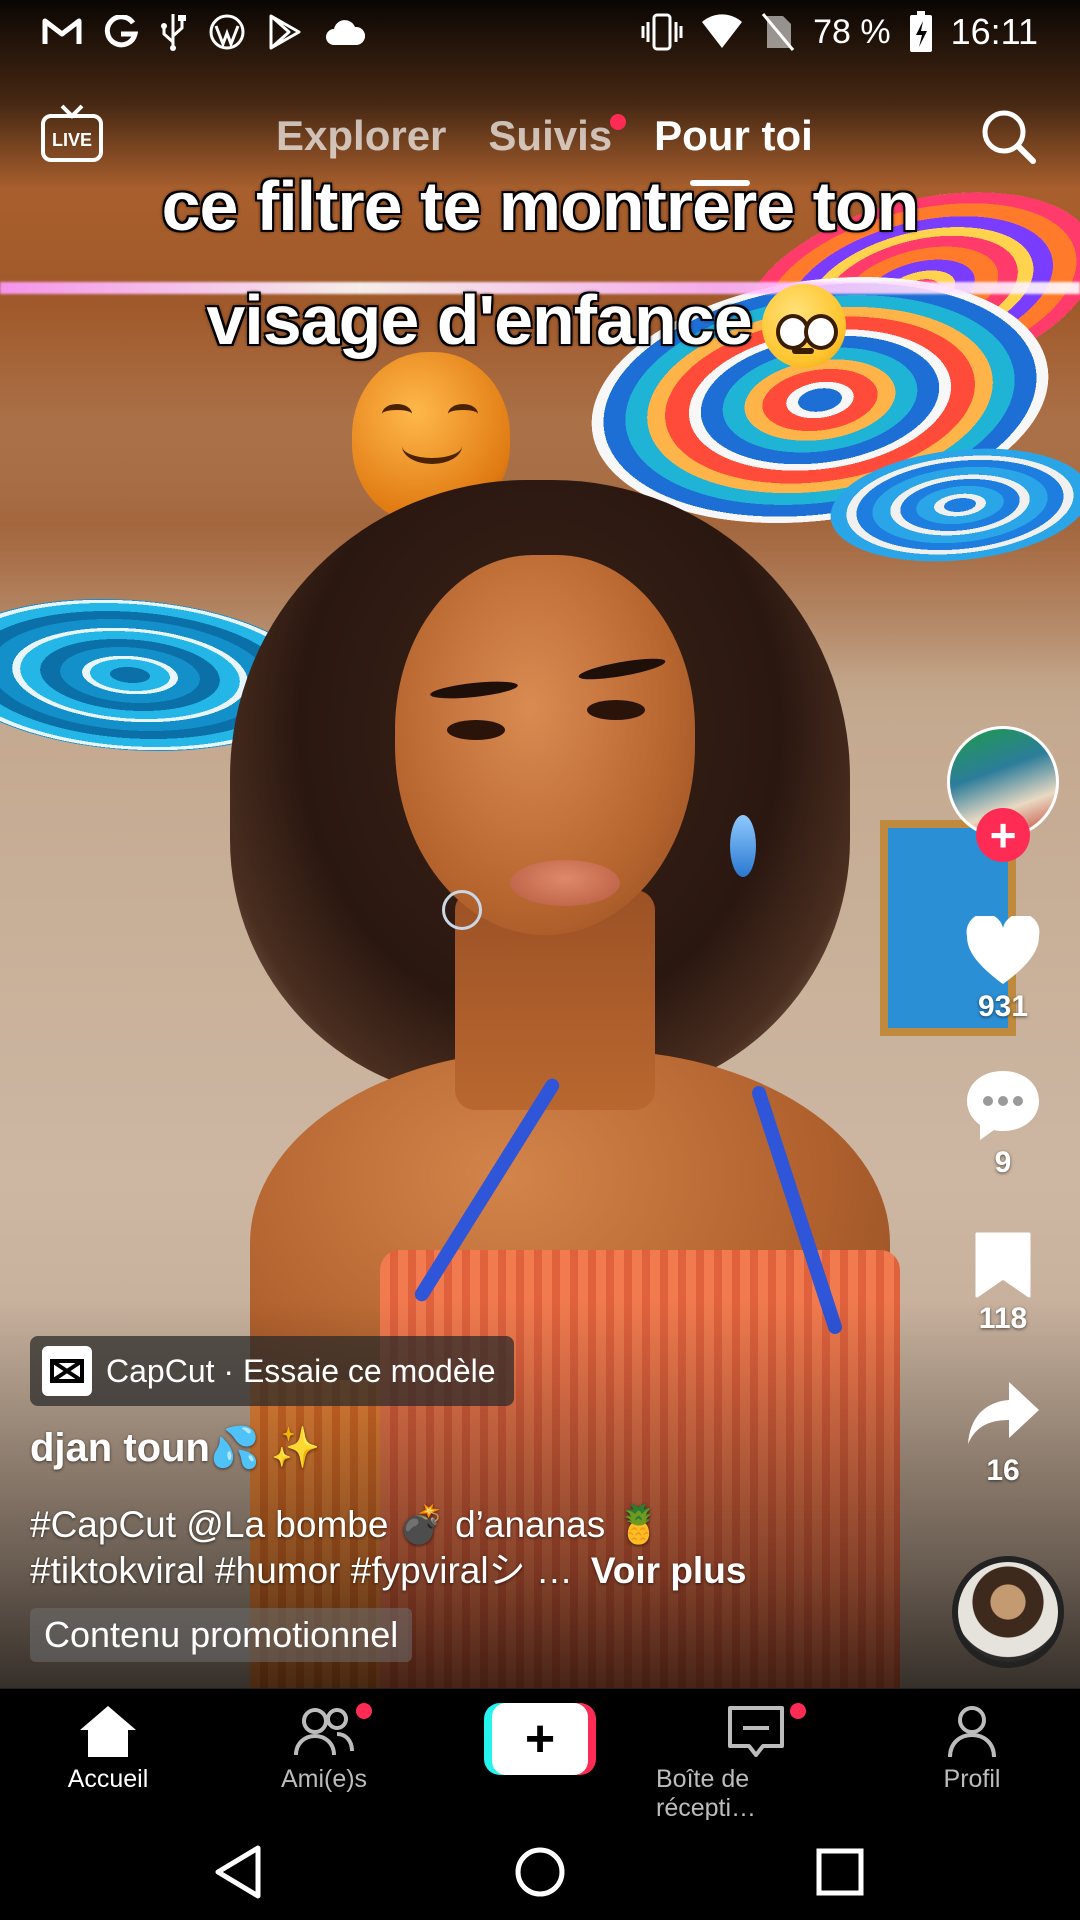 Image resolution: width=1080 pixels, height=1920 pixels. Describe the element at coordinates (540, 32) in the screenshot. I see `status-bar: 78 % 16:11` at that location.